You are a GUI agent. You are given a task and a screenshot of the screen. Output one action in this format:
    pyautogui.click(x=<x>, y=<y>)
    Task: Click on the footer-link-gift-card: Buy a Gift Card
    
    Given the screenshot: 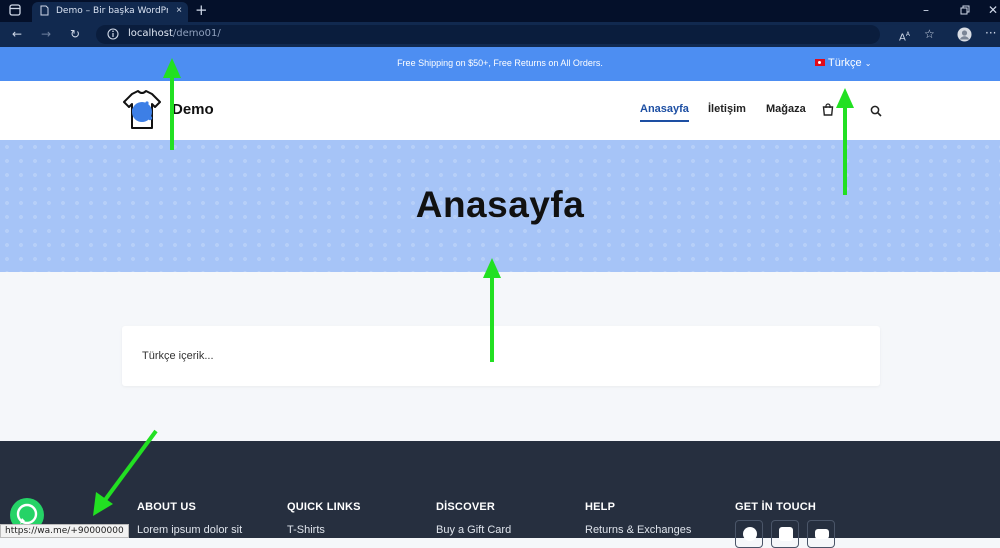 What is the action you would take?
    pyautogui.click(x=473, y=530)
    